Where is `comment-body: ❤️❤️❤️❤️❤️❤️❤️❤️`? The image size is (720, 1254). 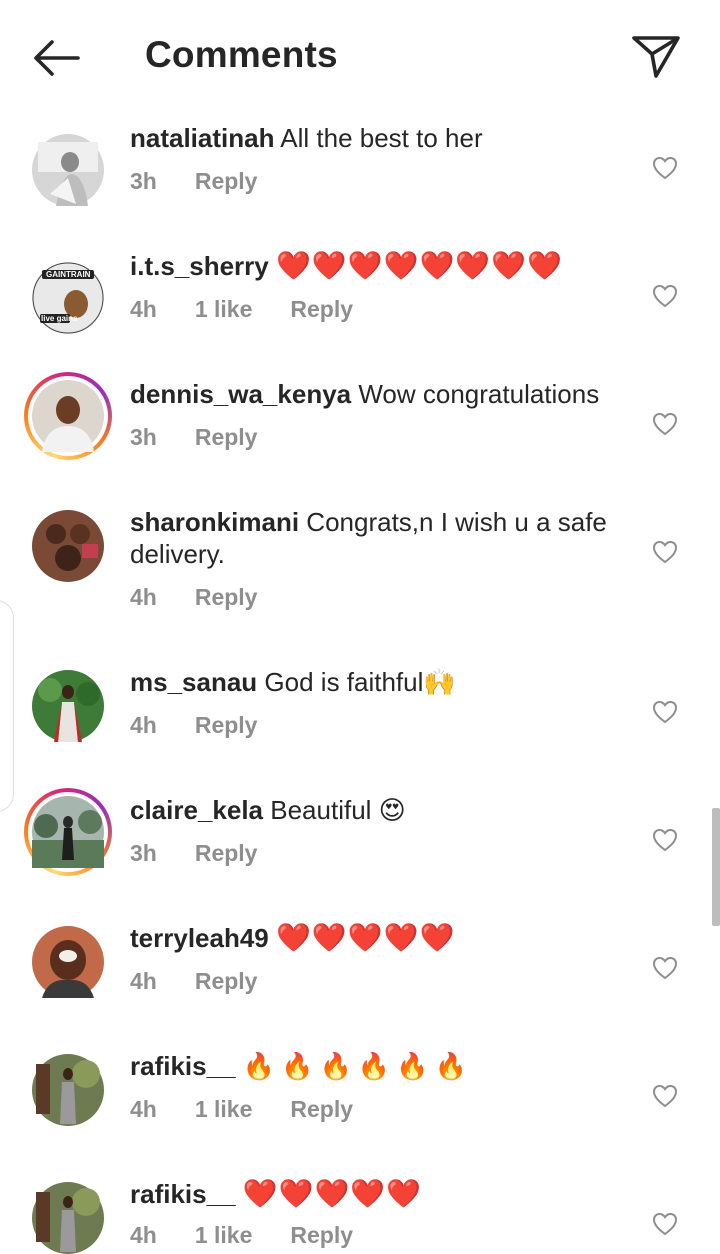
comment-body: ❤️❤️❤️❤️❤️❤️❤️❤️ is located at coordinates (419, 265).